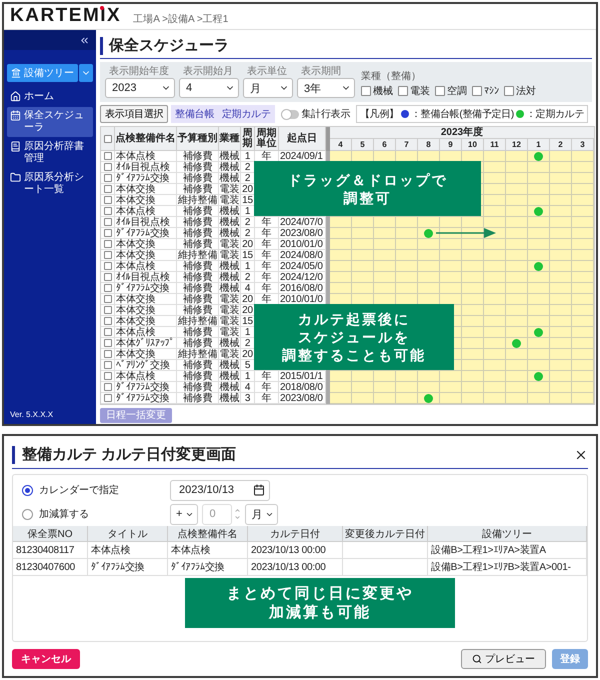 This screenshot has height=680, width=600. Describe the element at coordinates (302, 156) in the screenshot. I see `table-cell: 2024/09/1` at that location.